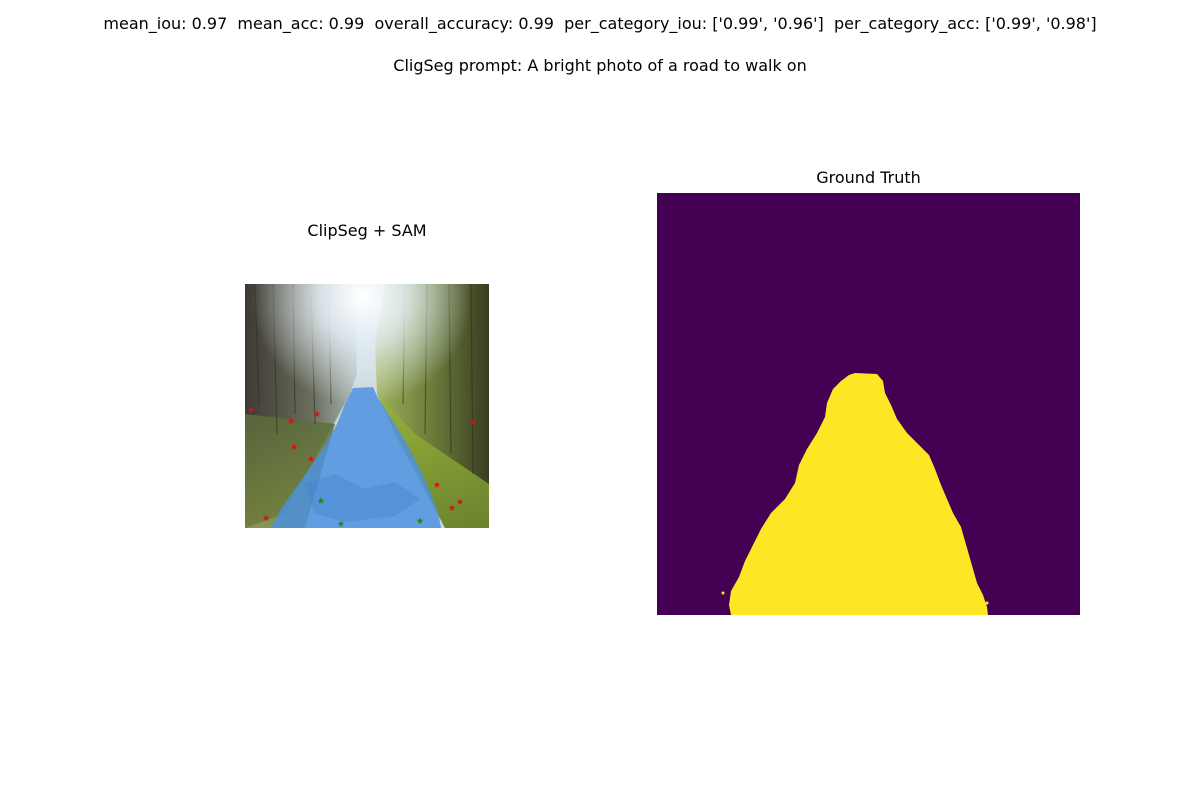 The width and height of the screenshot is (1200, 800). Describe the element at coordinates (868, 177) in the screenshot. I see `right-panel-title: Ground Truth` at that location.